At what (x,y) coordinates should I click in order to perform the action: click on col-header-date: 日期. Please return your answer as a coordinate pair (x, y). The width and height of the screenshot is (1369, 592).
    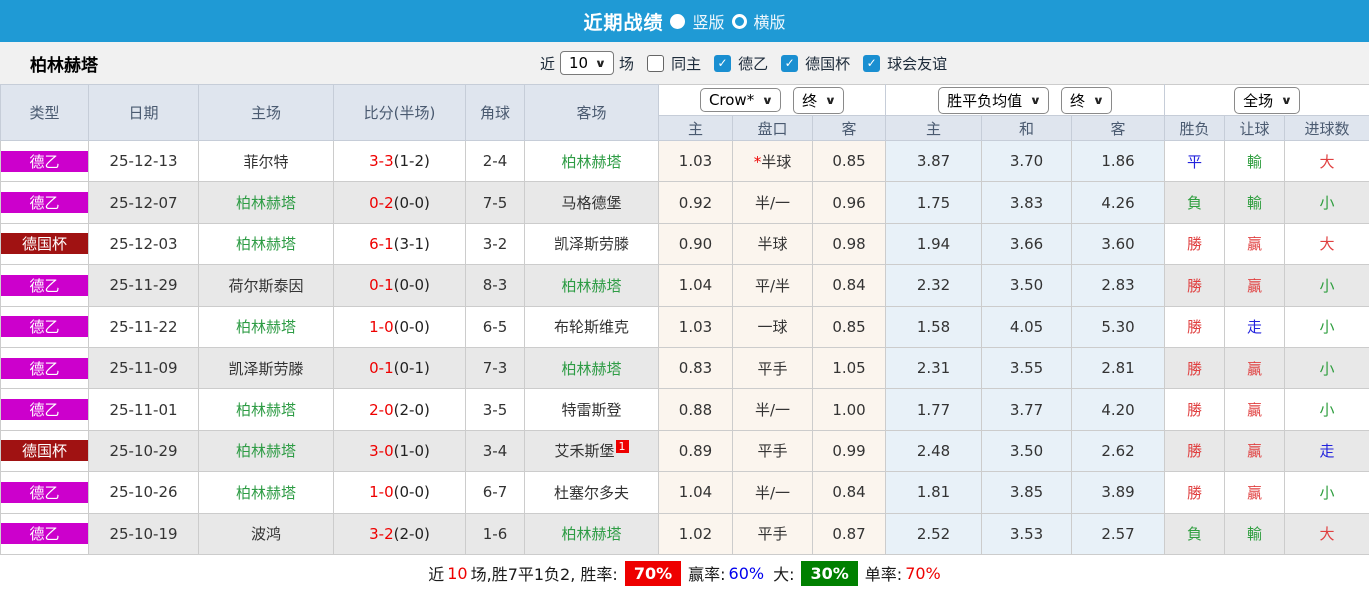
    Looking at the image, I should click on (143, 112).